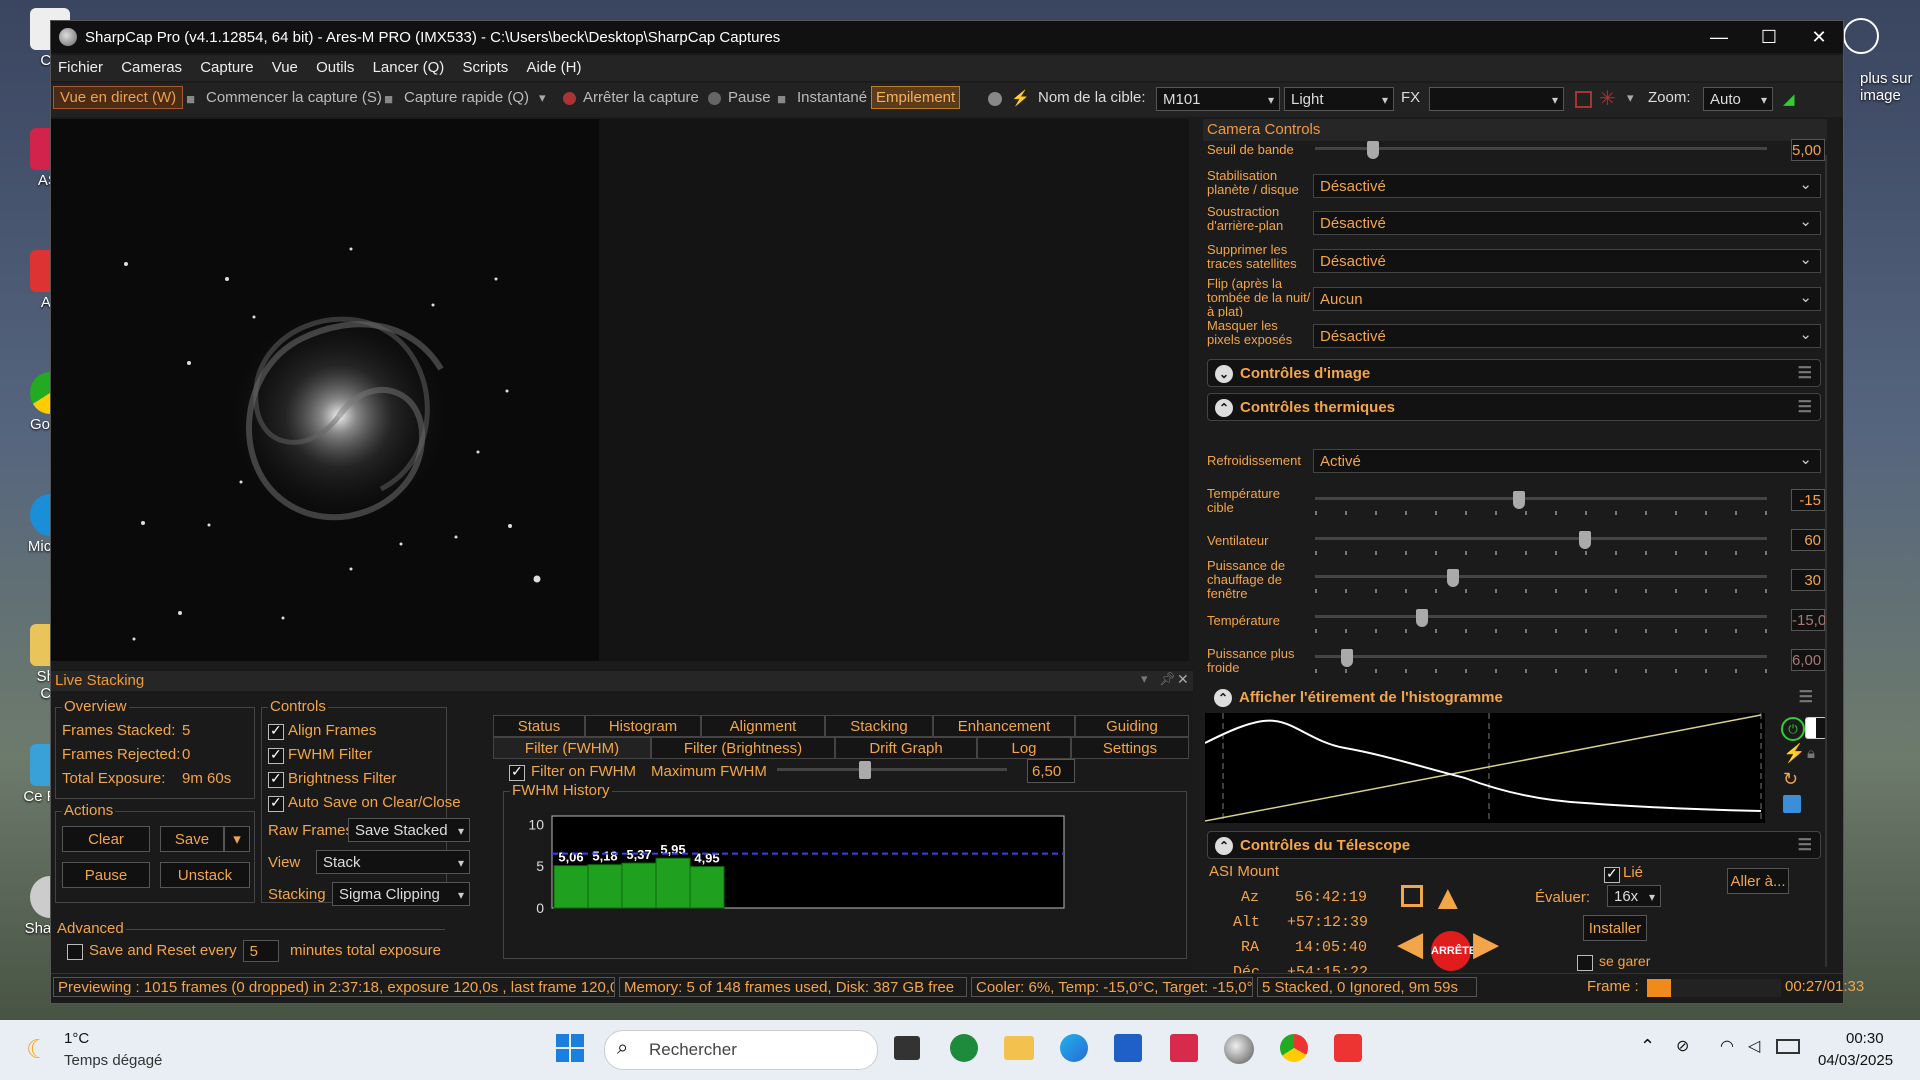 The width and height of the screenshot is (1920, 1080). What do you see at coordinates (542, 98) in the screenshot?
I see `chevron-down-icon: ▾` at bounding box center [542, 98].